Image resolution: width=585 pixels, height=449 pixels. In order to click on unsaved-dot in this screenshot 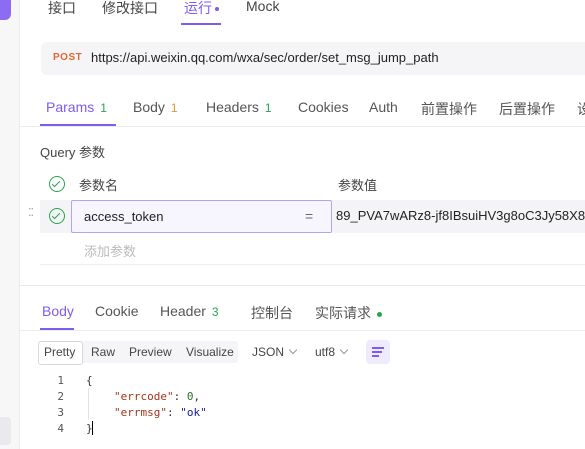, I will do `click(217, 9)`.